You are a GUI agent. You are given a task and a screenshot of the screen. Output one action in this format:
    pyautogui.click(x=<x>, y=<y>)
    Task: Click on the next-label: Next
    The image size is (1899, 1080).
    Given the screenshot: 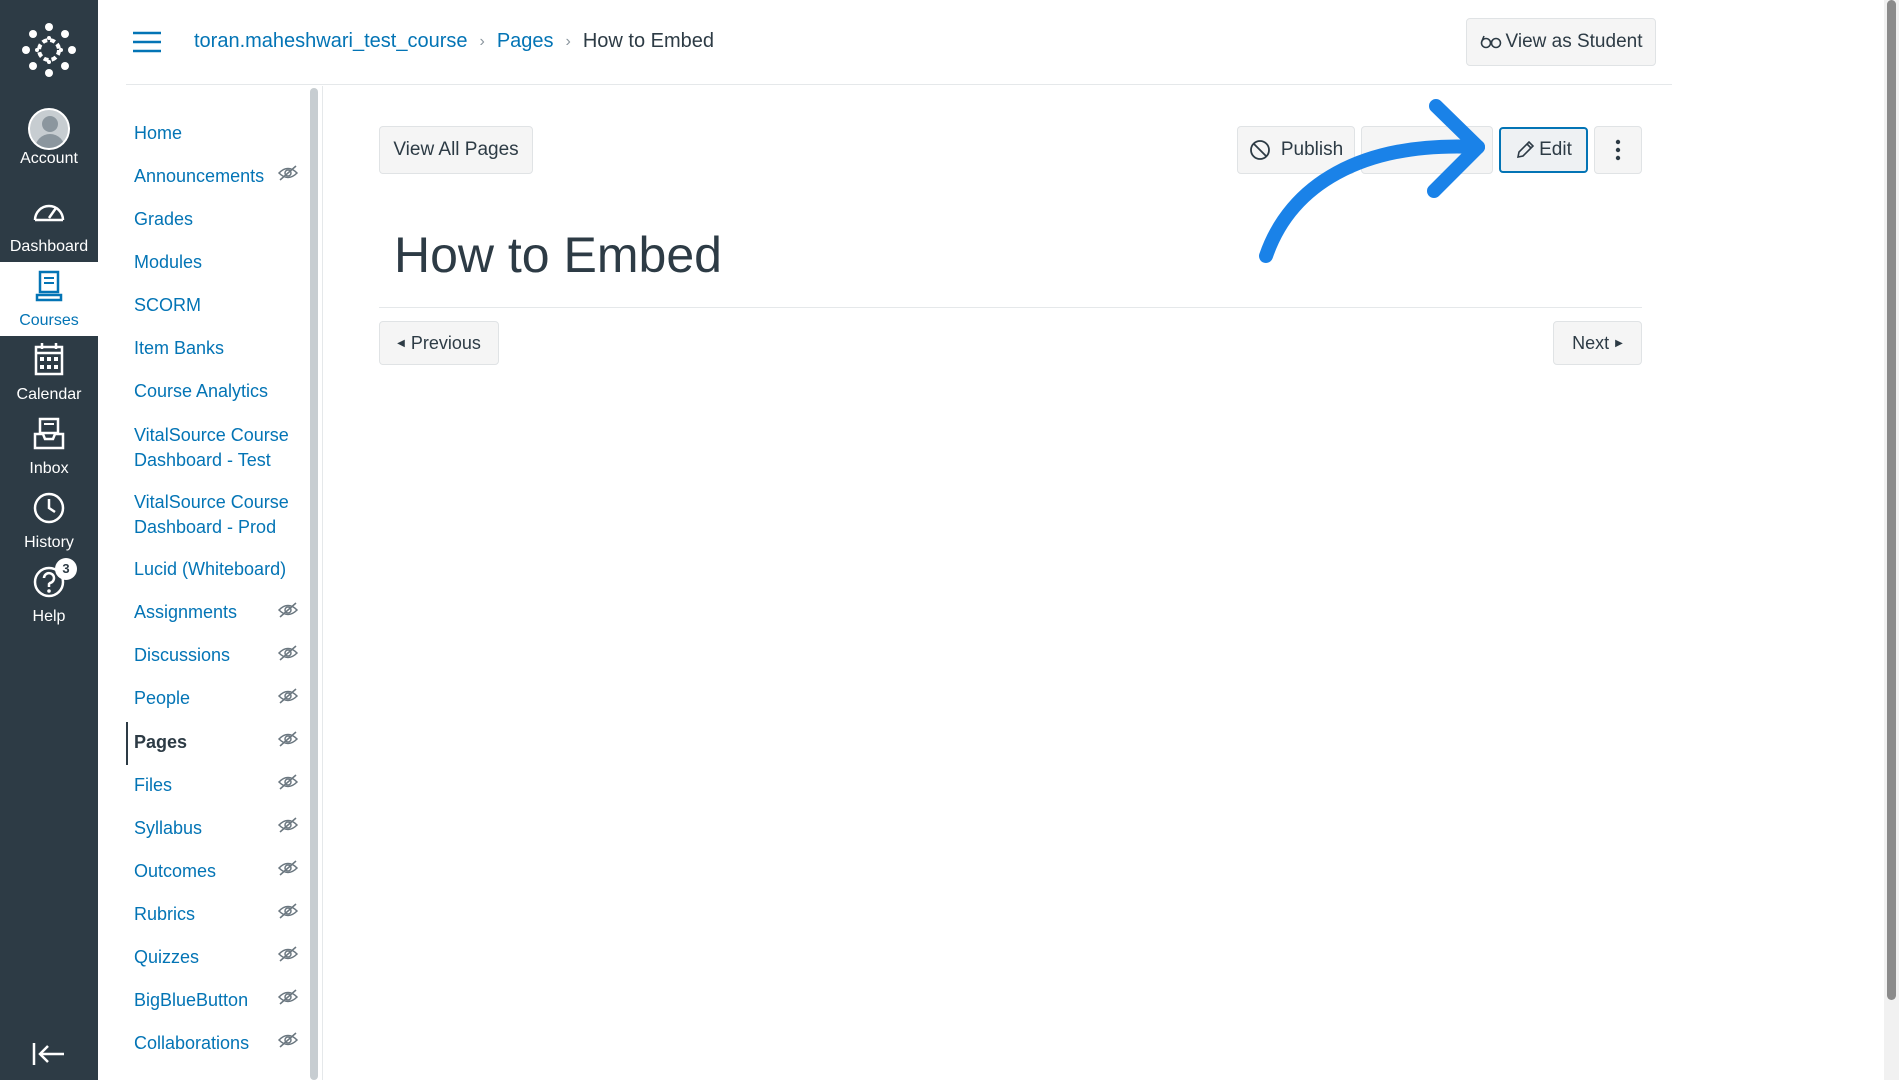 What is the action you would take?
    pyautogui.click(x=1591, y=342)
    